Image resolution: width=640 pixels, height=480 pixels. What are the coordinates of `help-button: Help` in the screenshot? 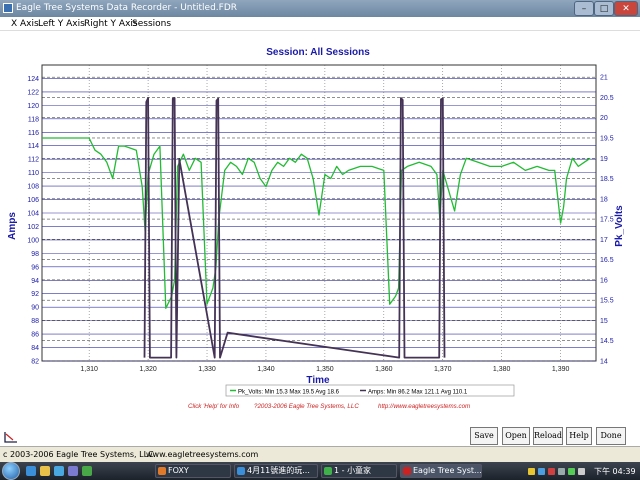 It's located at (579, 436).